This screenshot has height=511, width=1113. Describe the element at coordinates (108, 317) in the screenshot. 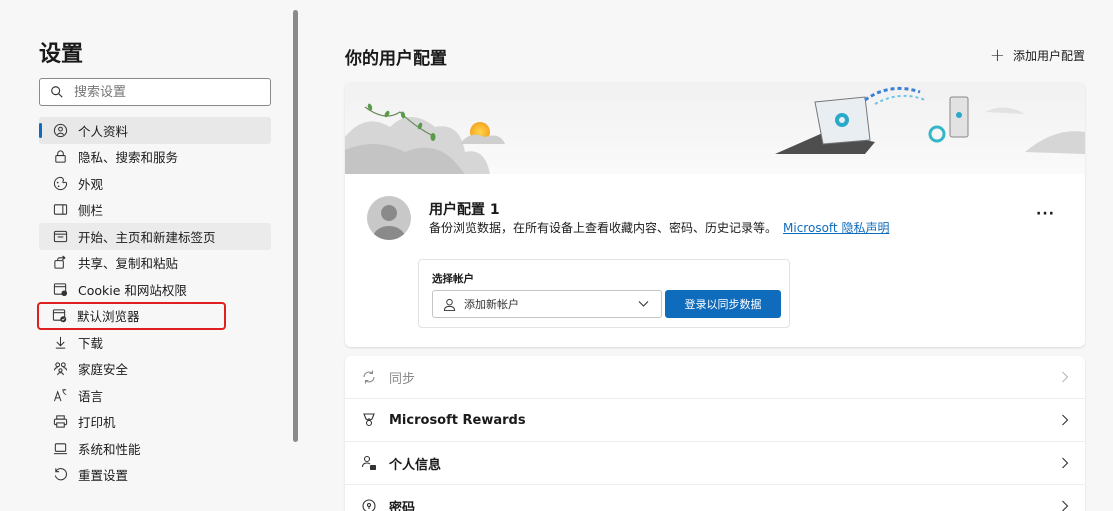

I see `sidebar-item-label: 默认浏览器` at that location.